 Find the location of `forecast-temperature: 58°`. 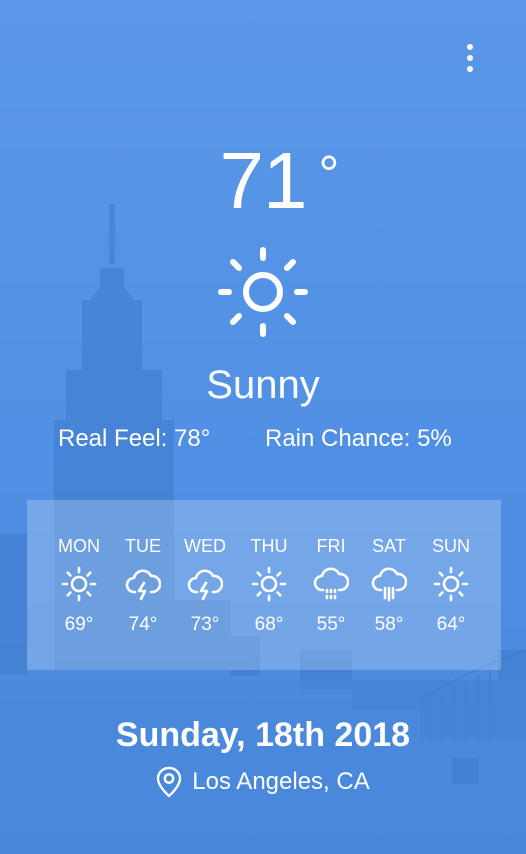

forecast-temperature: 58° is located at coordinates (389, 624).